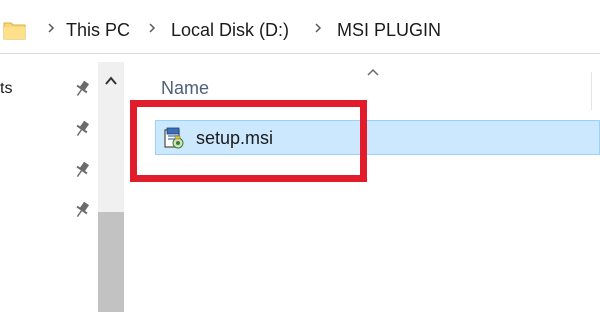  I want to click on breadcrumb-local-disk: Local Disk (D:), so click(230, 30).